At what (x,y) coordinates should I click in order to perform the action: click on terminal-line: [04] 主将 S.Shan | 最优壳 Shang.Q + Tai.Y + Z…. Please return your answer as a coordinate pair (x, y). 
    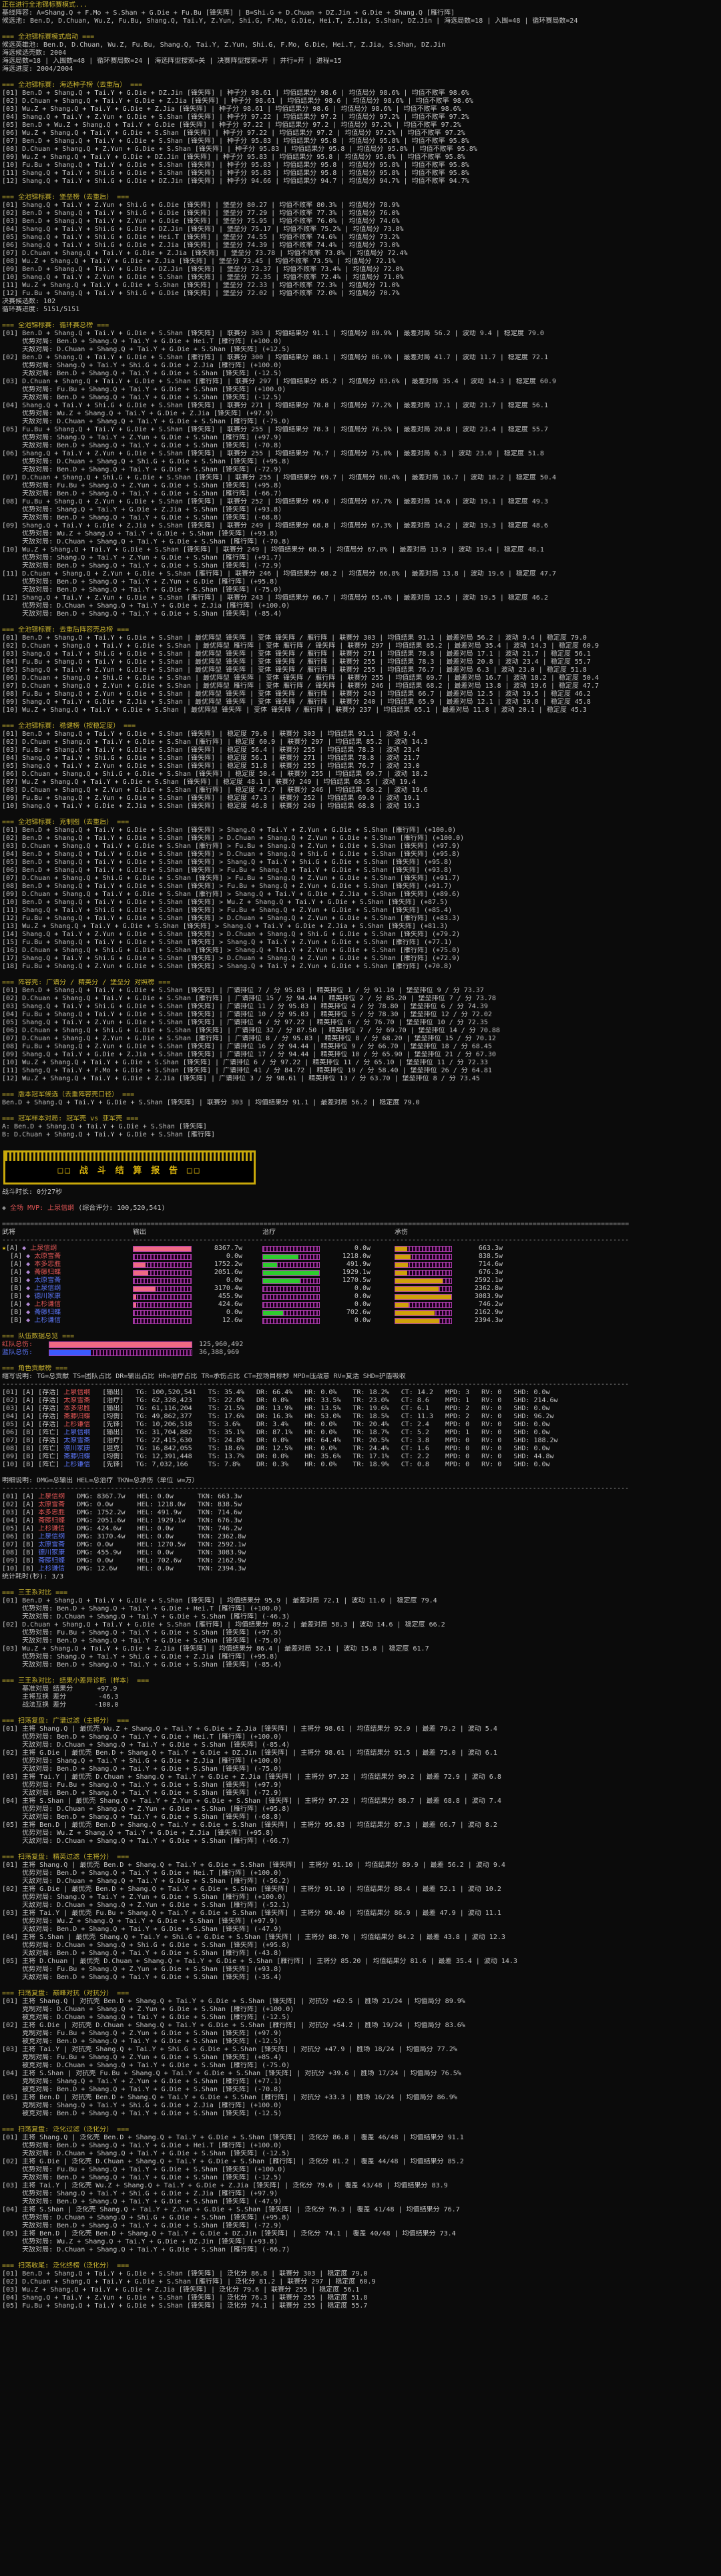
    Looking at the image, I should click on (251, 1801).